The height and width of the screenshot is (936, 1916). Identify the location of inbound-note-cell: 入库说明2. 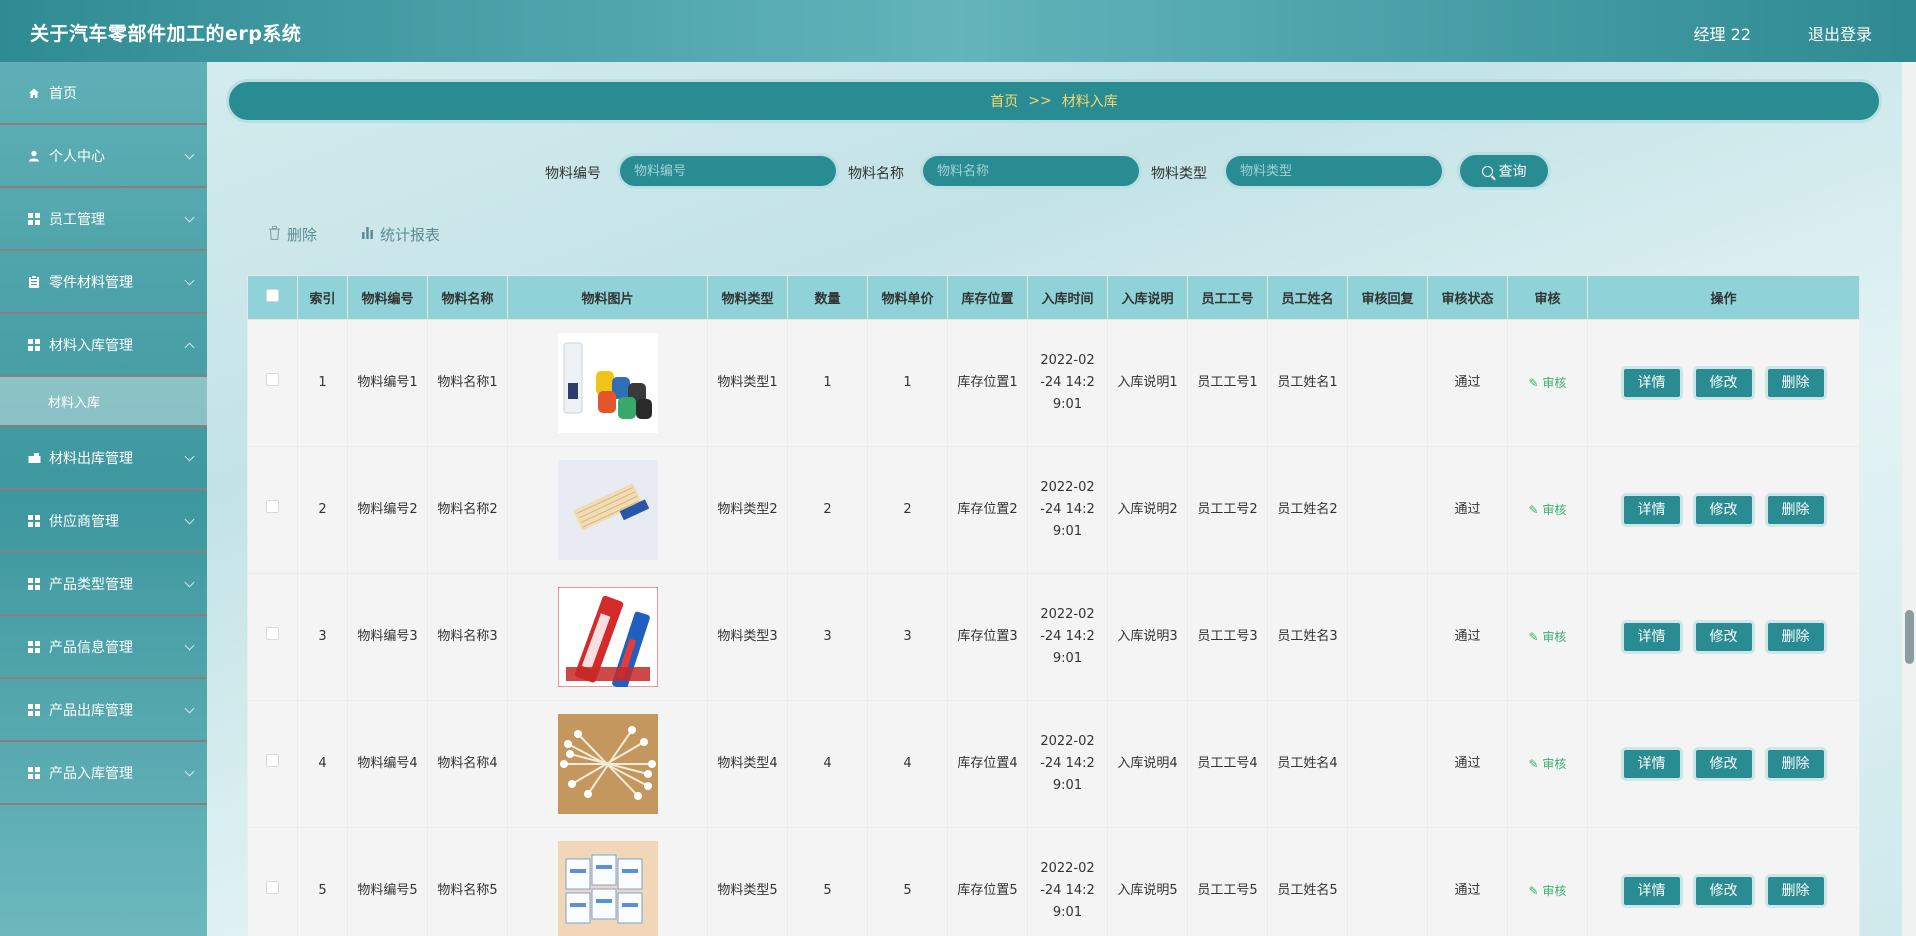
(1147, 510).